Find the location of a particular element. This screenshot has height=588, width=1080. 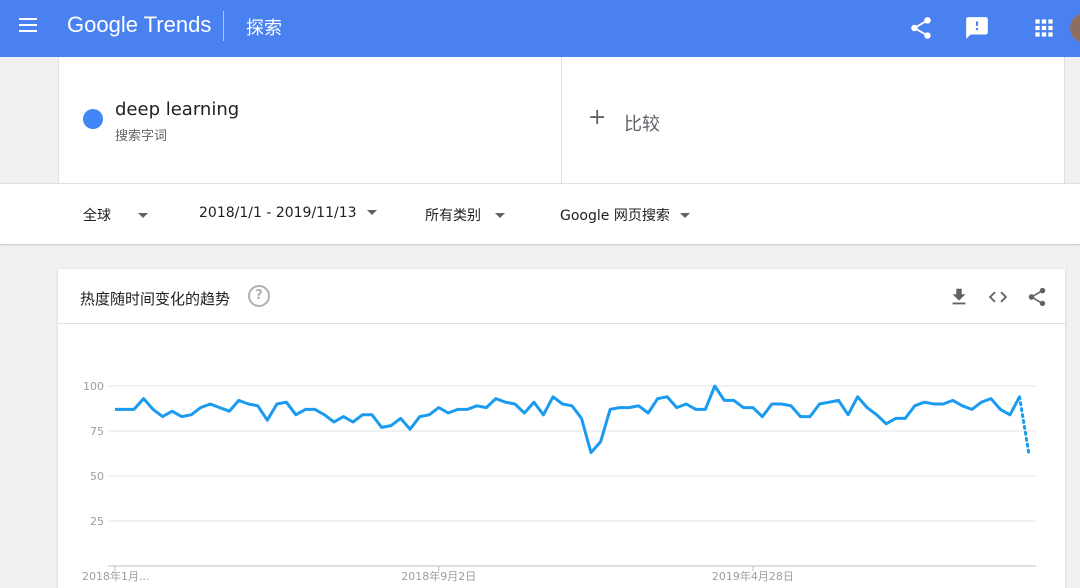

search-type-filter-label: Google 网页搜索 is located at coordinates (615, 216).